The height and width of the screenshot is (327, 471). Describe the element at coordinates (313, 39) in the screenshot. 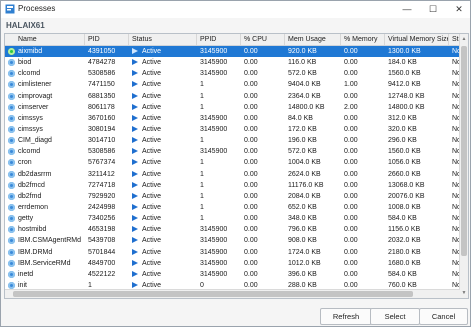

I see `column-header-mem-usage: Mem Usage` at that location.